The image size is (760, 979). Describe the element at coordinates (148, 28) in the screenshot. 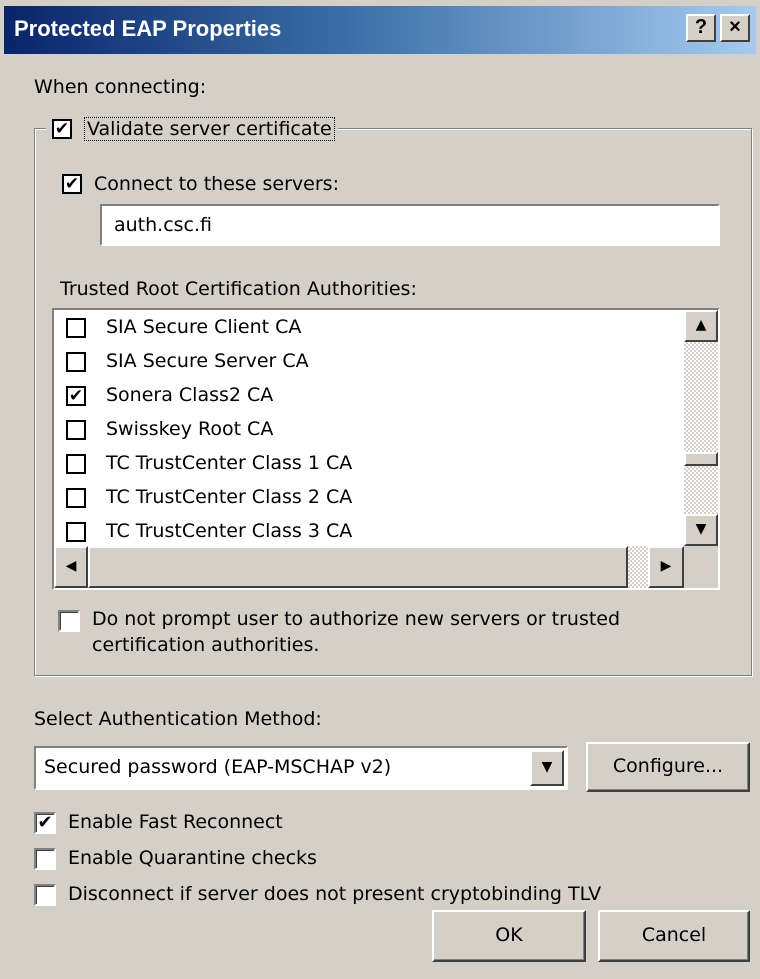

I see `window-title: Protected EAP Properties` at that location.